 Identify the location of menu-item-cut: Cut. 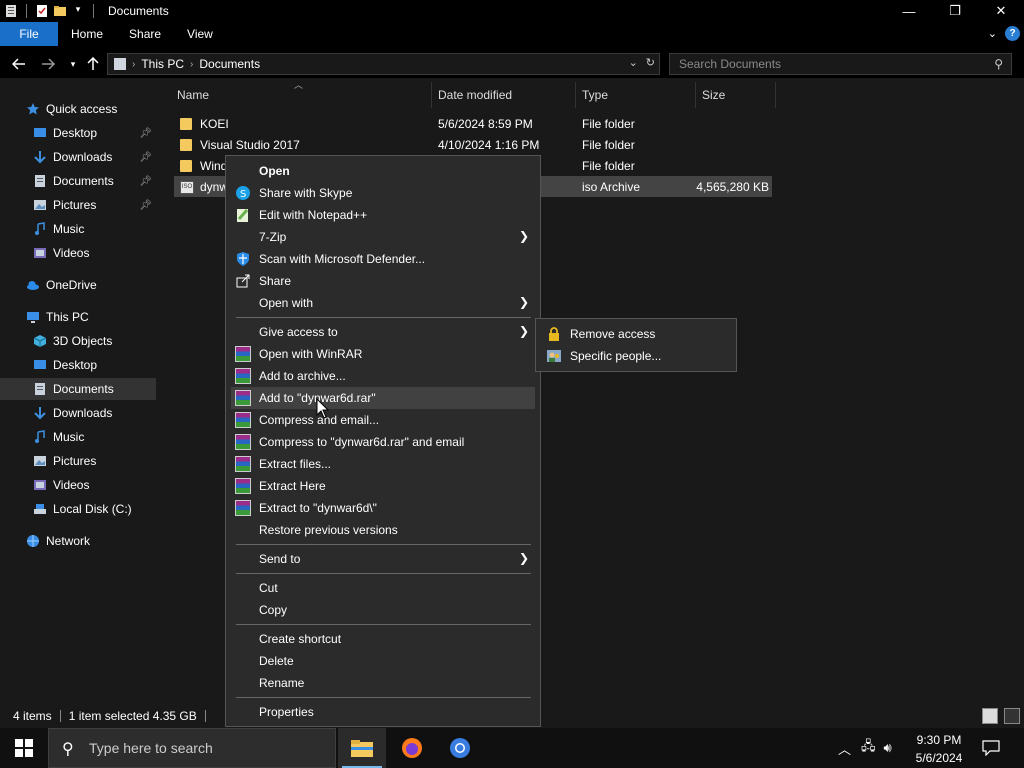
(383, 588).